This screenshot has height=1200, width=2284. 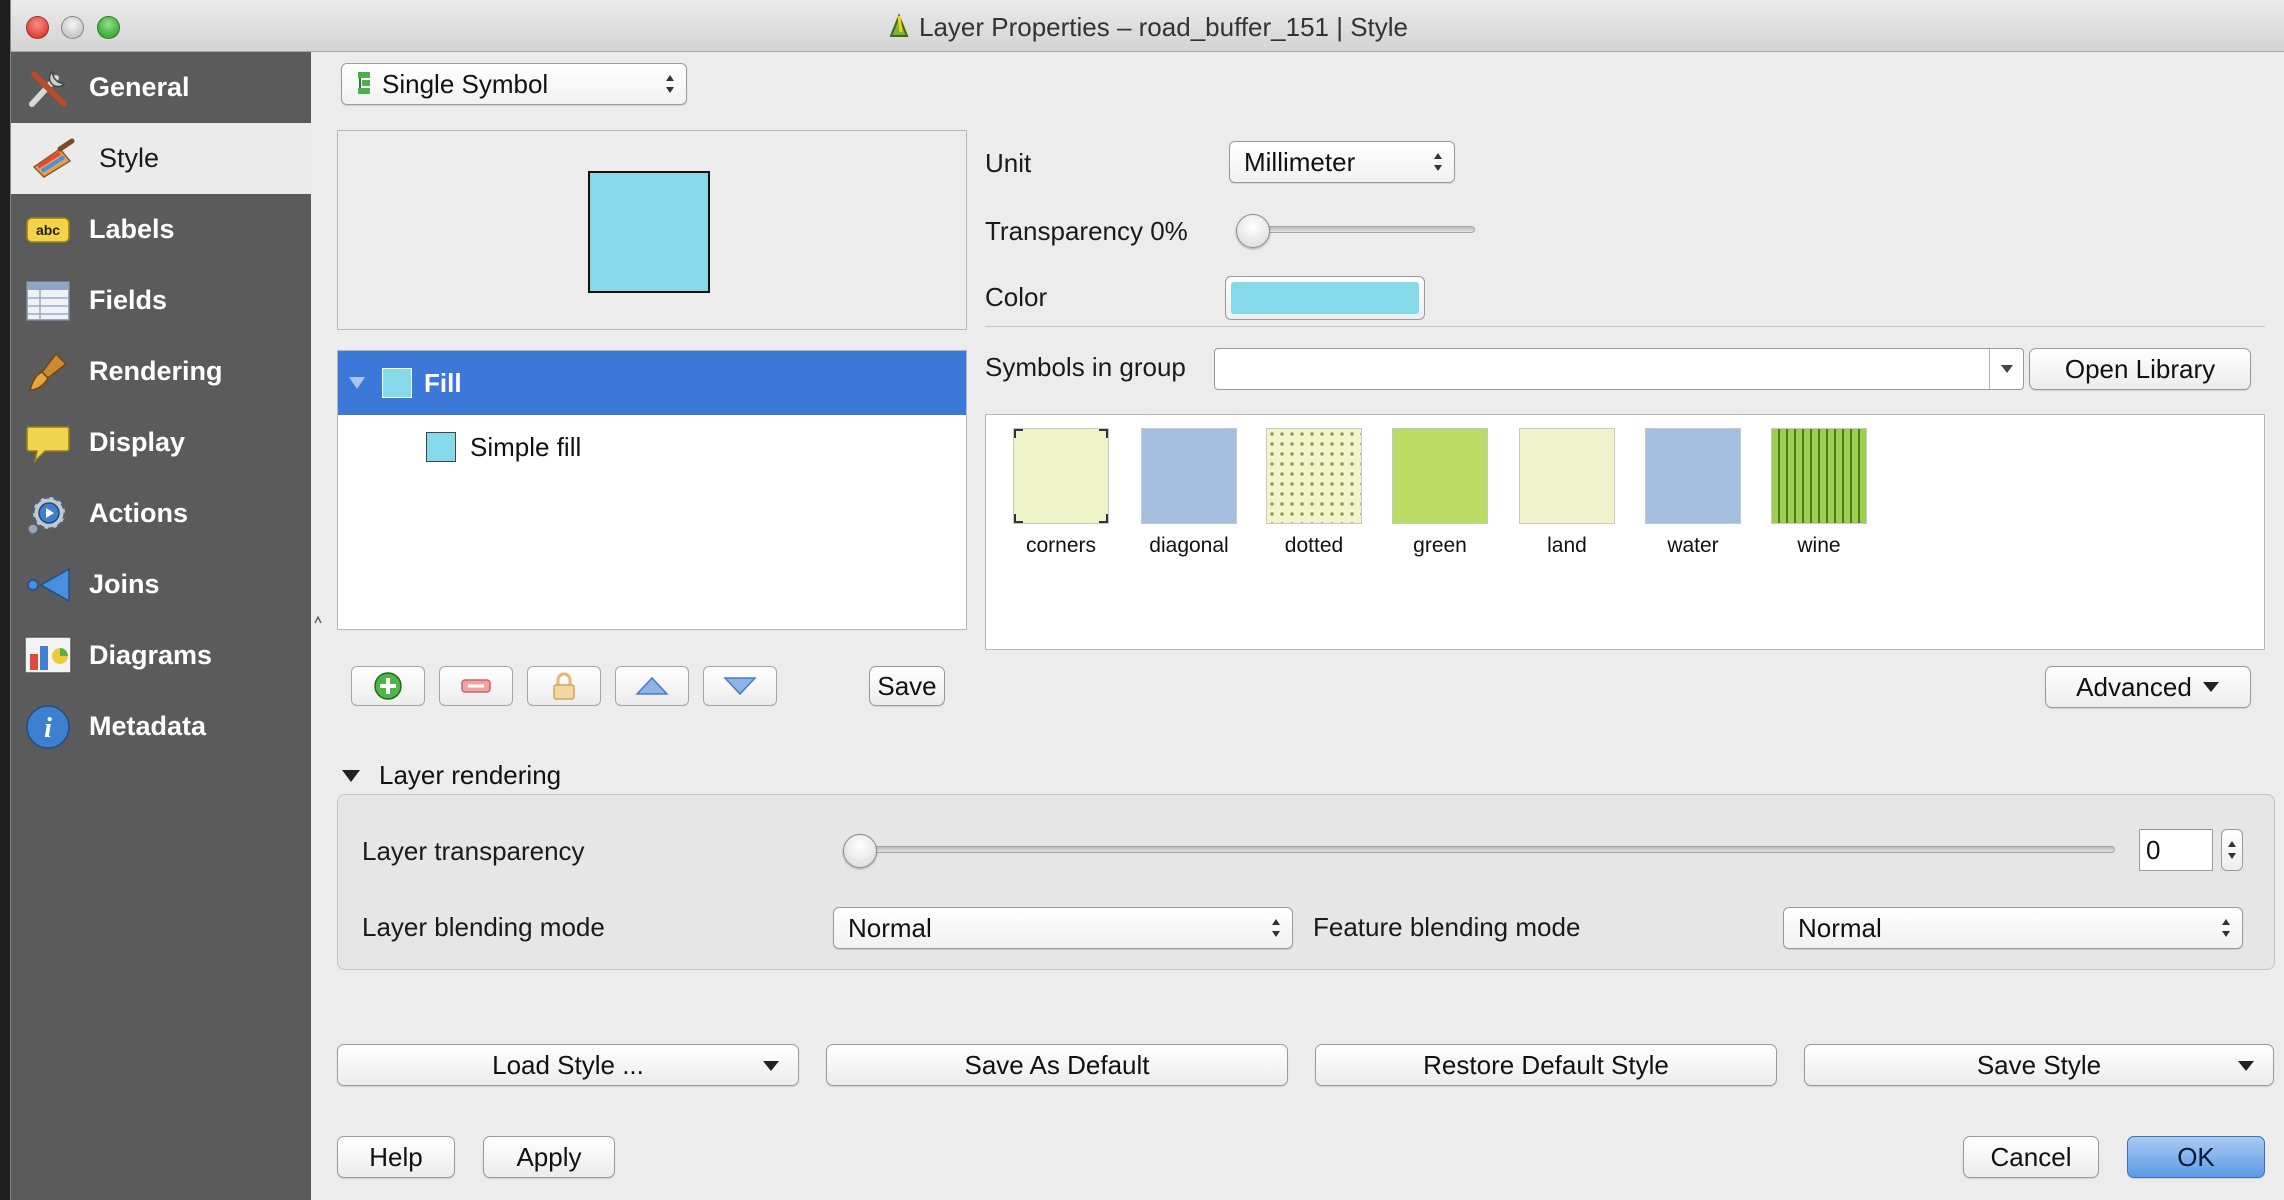 What do you see at coordinates (137, 442) in the screenshot?
I see `sidebar-item-label: Display` at bounding box center [137, 442].